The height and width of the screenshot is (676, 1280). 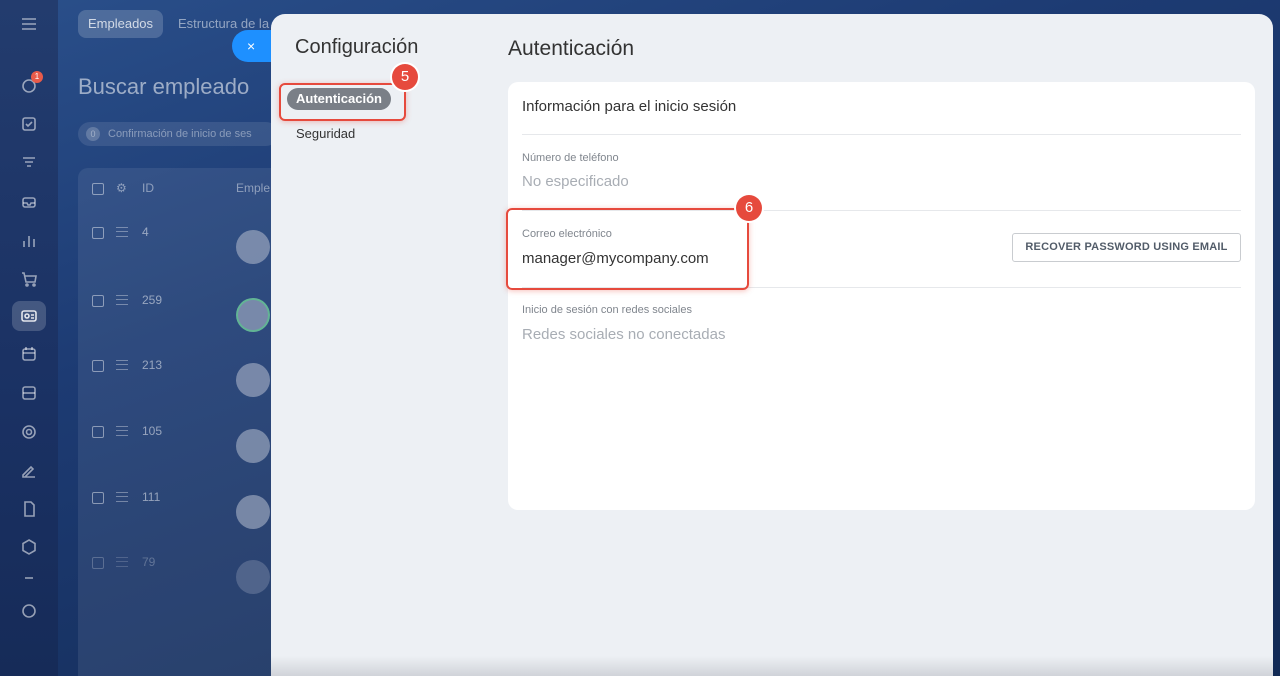 I want to click on row-id: 4, so click(x=145, y=232).